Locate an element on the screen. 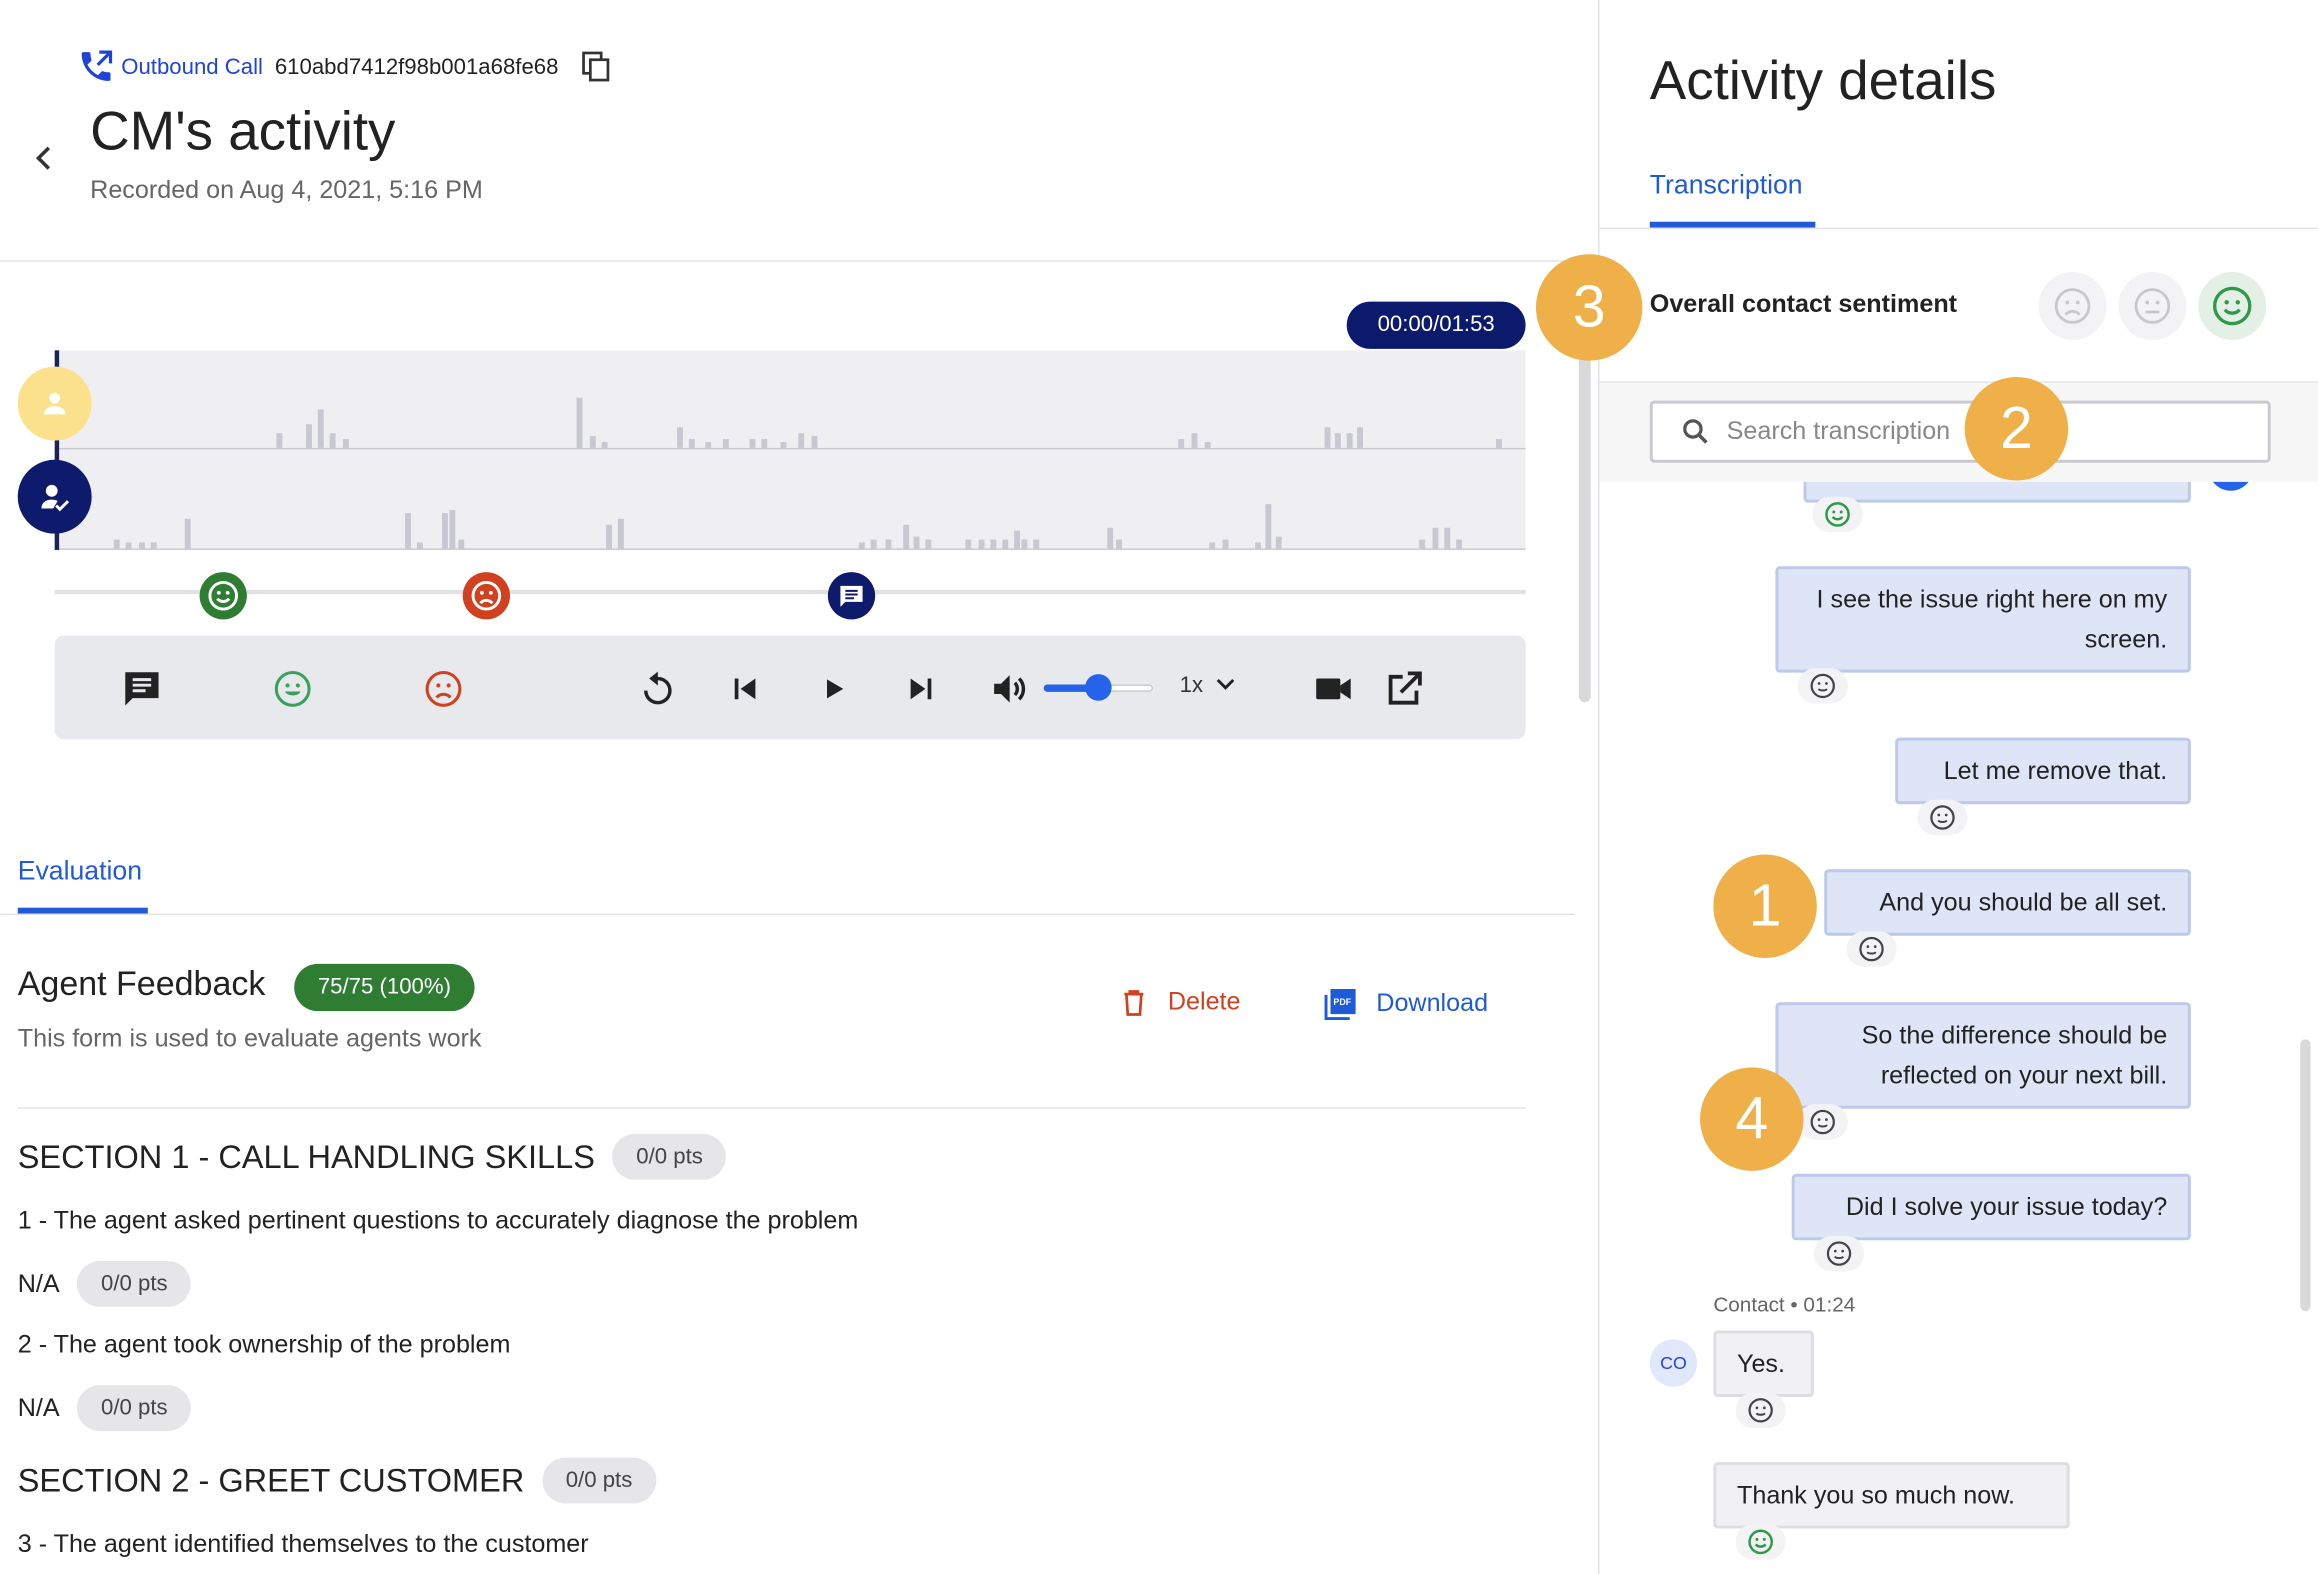 Image resolution: width=2318 pixels, height=1574 pixels. agent-check-icon is located at coordinates (55, 498).